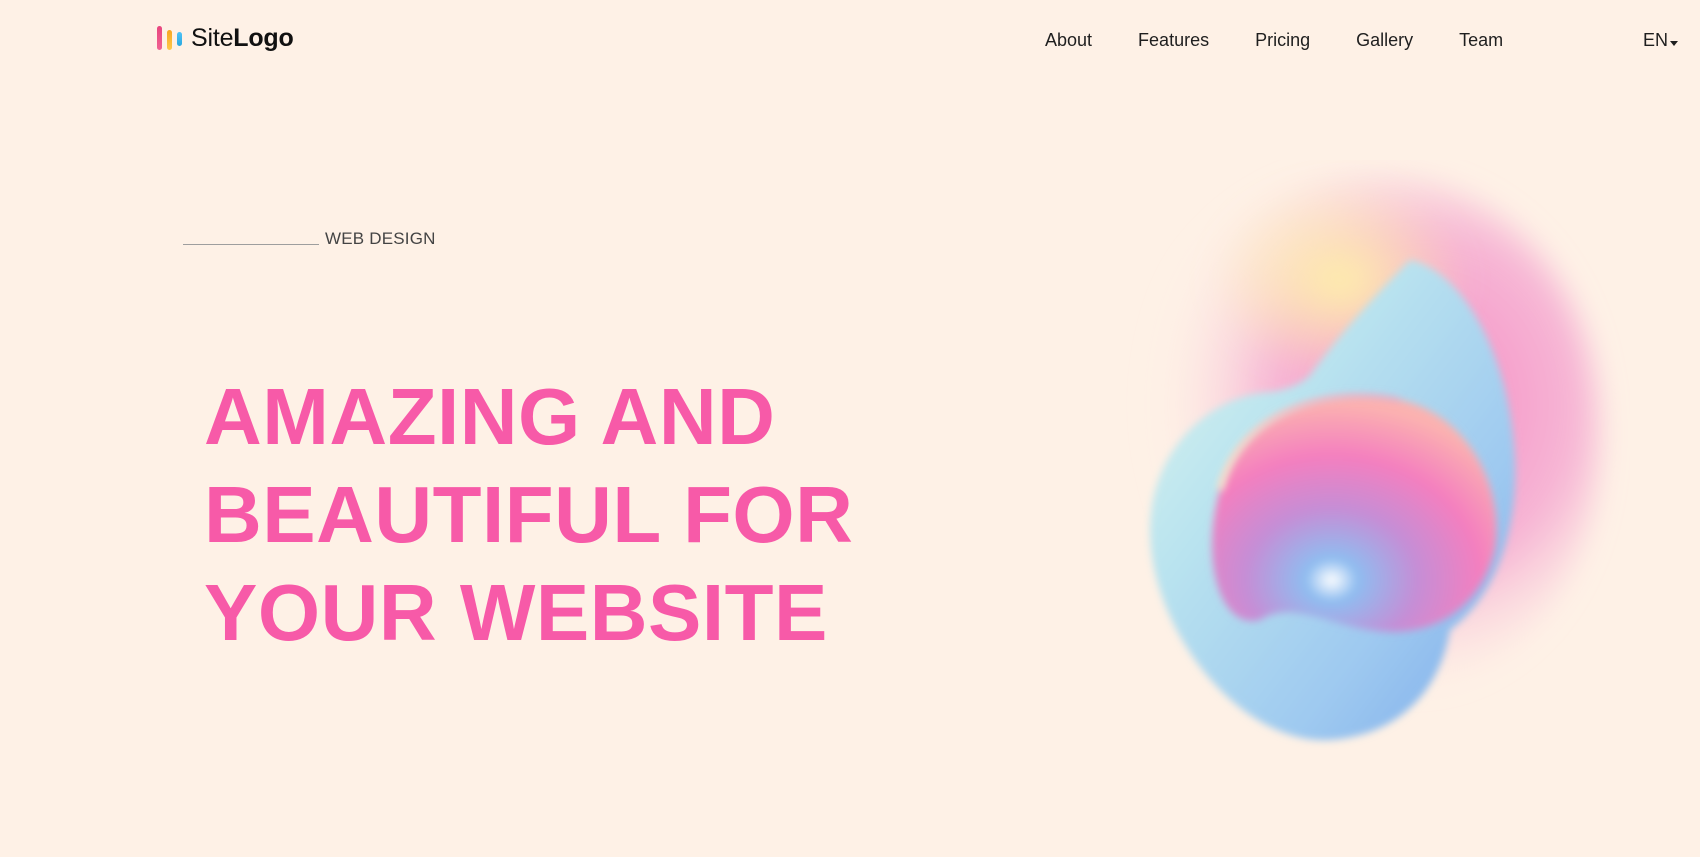  What do you see at coordinates (516, 612) in the screenshot?
I see `headline-line-3: YOUR WEBSITE` at bounding box center [516, 612].